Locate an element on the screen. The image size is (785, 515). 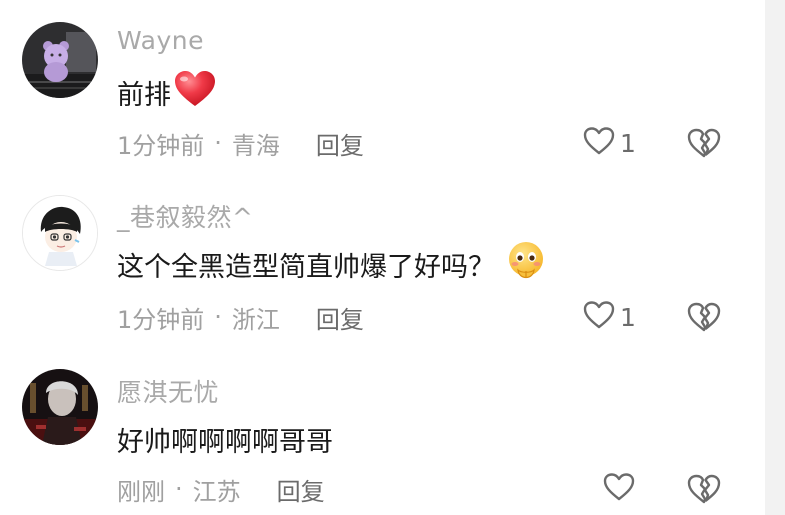
comment-meta: 刚刚 · 江苏 回复 is located at coordinates (221, 489).